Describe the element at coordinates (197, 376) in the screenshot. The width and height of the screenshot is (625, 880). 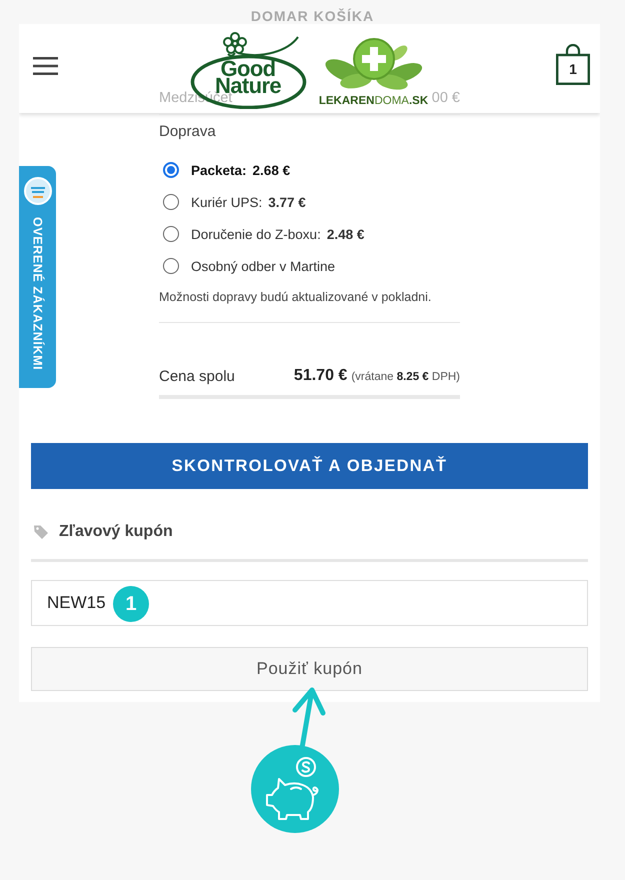
I see `total-label: Cena spolu` at that location.